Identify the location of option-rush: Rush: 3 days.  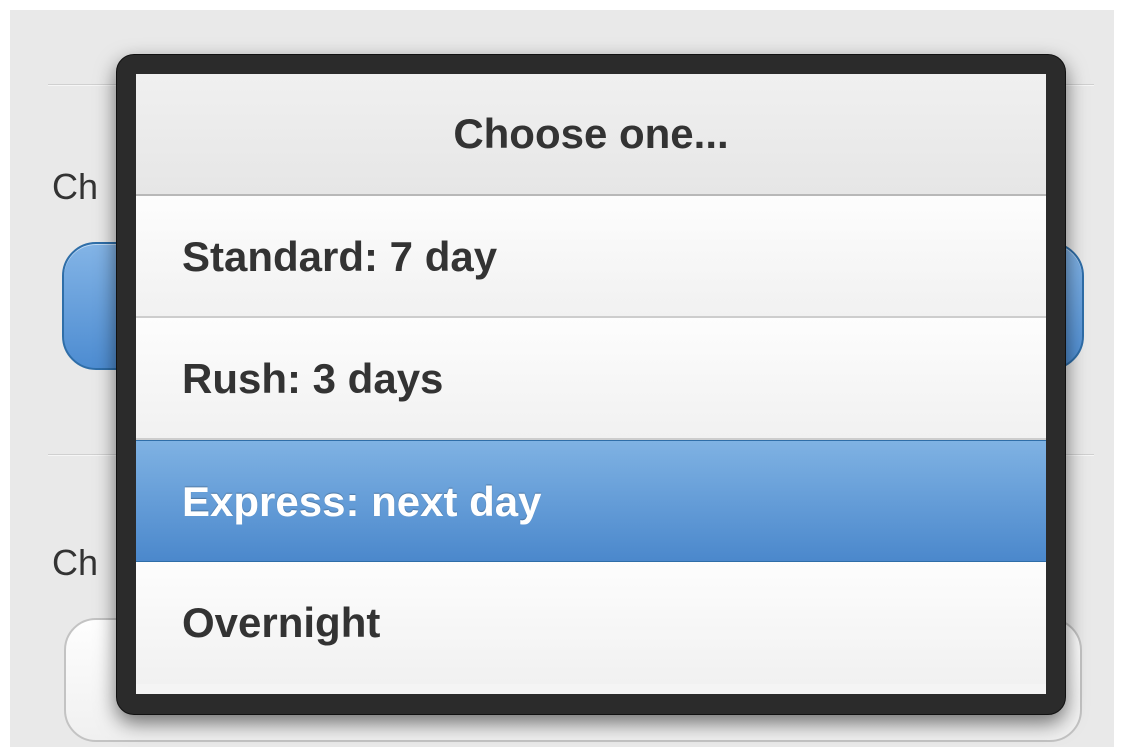
(591, 379).